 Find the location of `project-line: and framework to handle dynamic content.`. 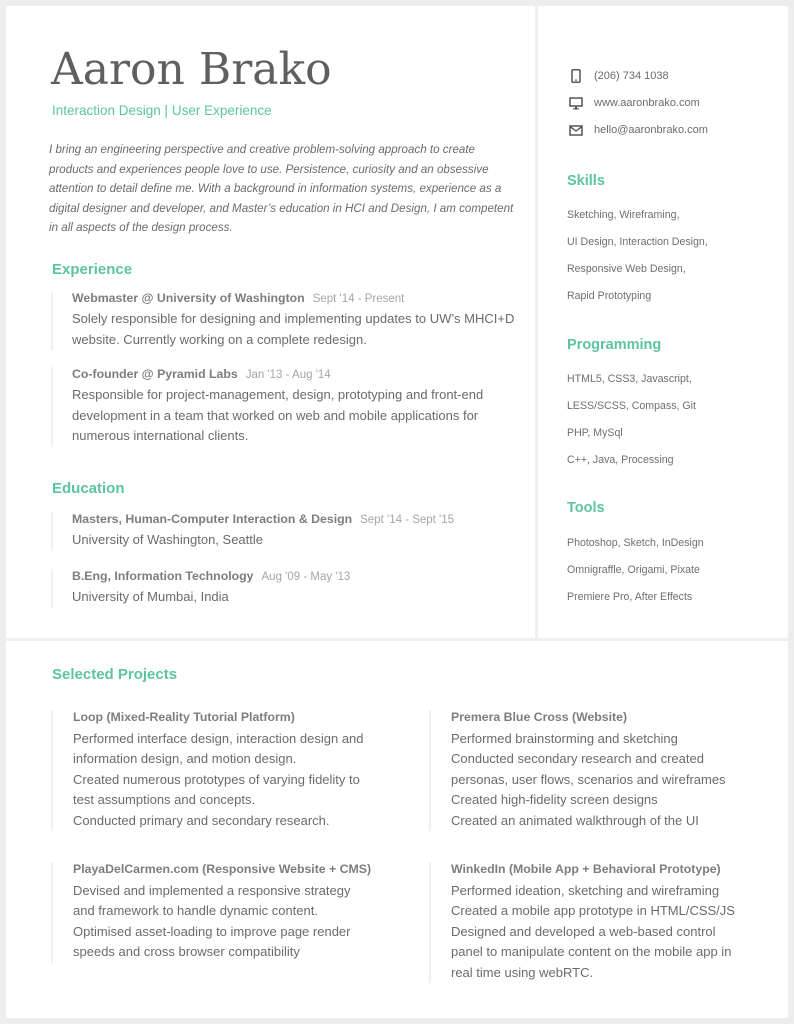

project-line: and framework to handle dynamic content. is located at coordinates (195, 911).